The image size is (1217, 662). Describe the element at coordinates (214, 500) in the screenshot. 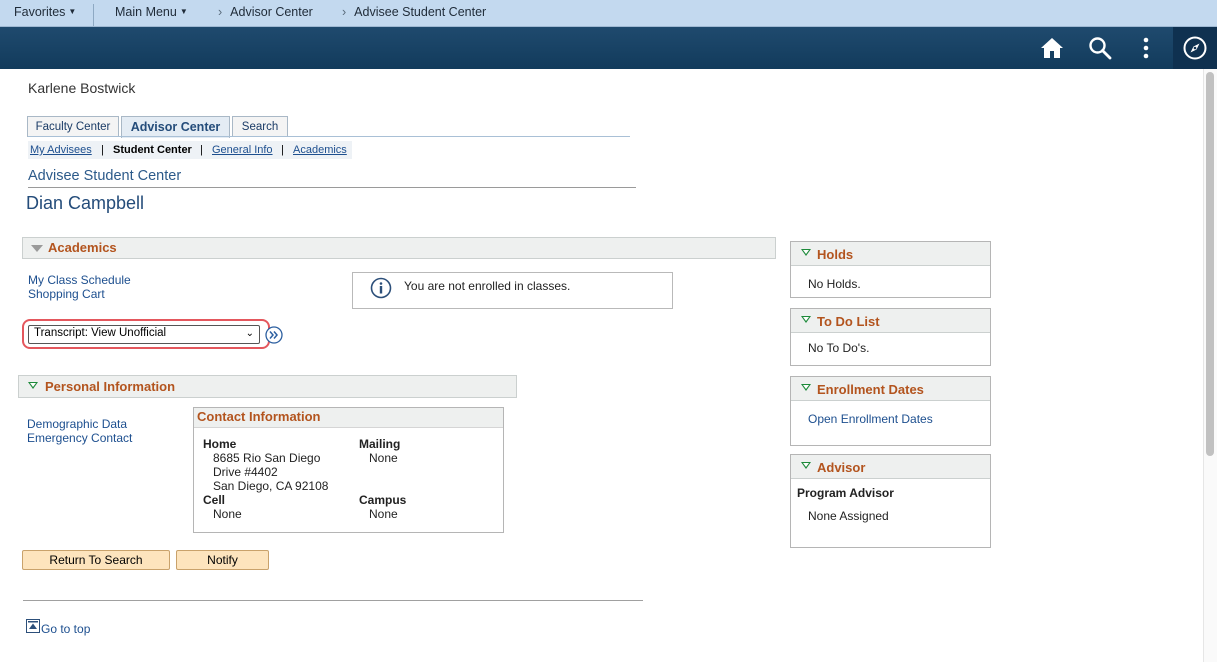

I see `cell-phone-label: Cell` at that location.